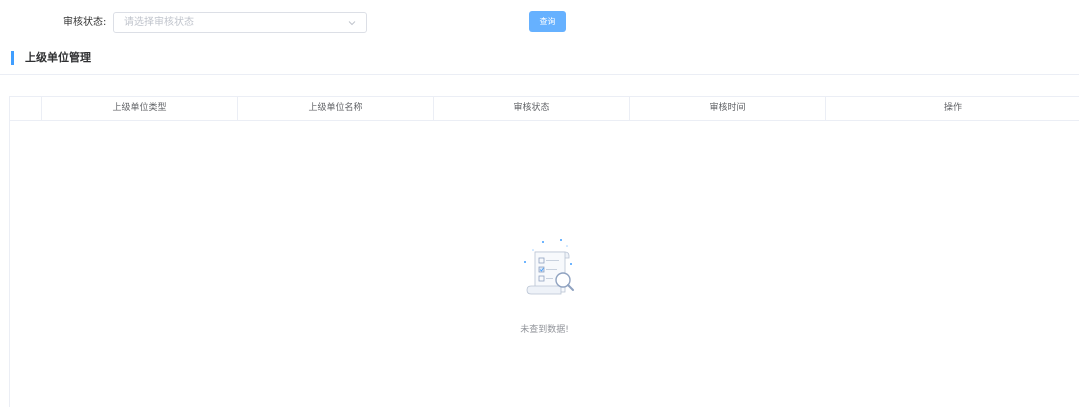 Image resolution: width=1079 pixels, height=407 pixels. What do you see at coordinates (159, 22) in the screenshot?
I see `audit-status-placeholder: 请选择审核状态` at bounding box center [159, 22].